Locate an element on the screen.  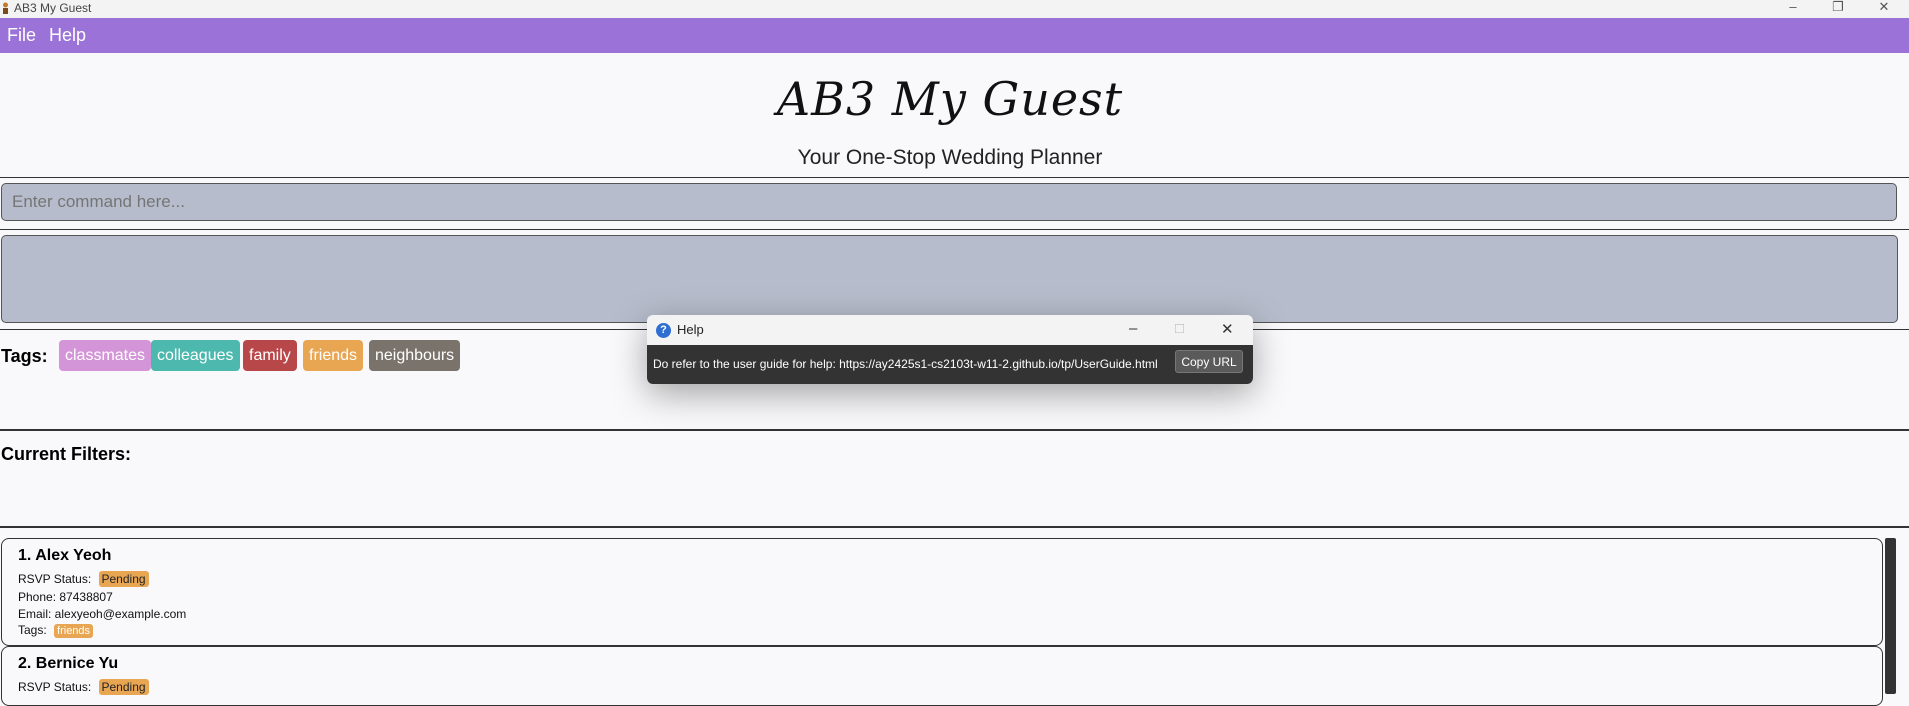
help-dialog-title: Help is located at coordinates (690, 329).